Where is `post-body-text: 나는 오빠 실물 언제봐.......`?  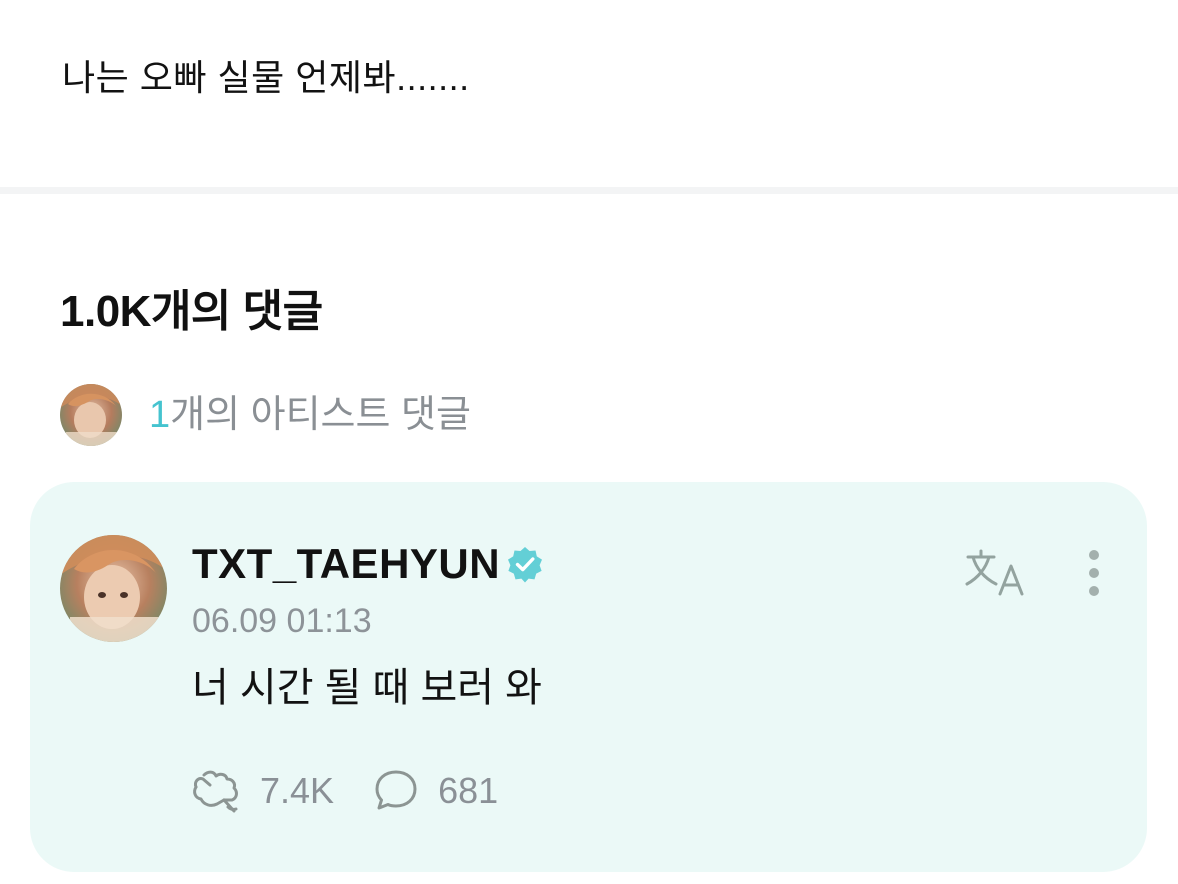 post-body-text: 나는 오빠 실물 언제봐....... is located at coordinates (266, 77).